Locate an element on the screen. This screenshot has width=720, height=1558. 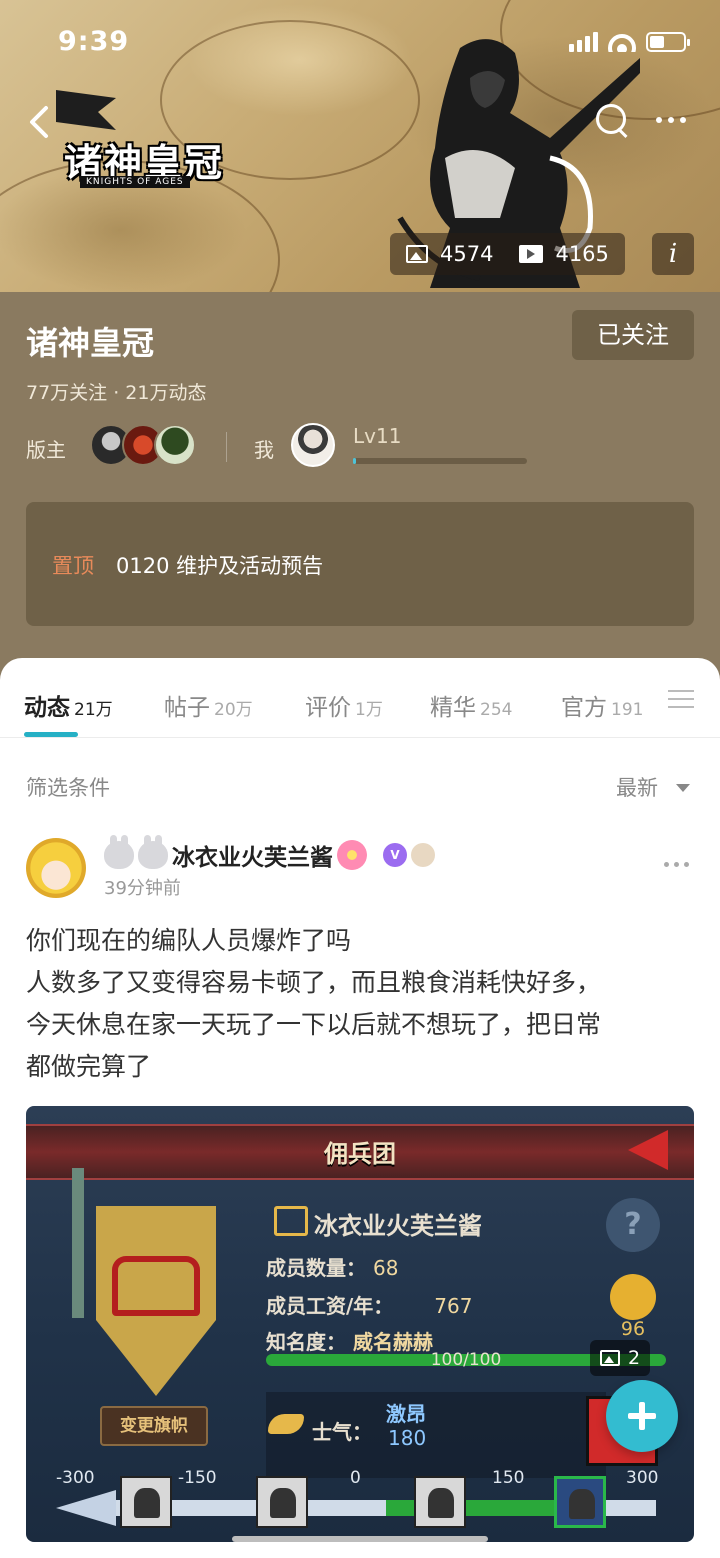
scale-tick: 0 is located at coordinates (355, 1478).